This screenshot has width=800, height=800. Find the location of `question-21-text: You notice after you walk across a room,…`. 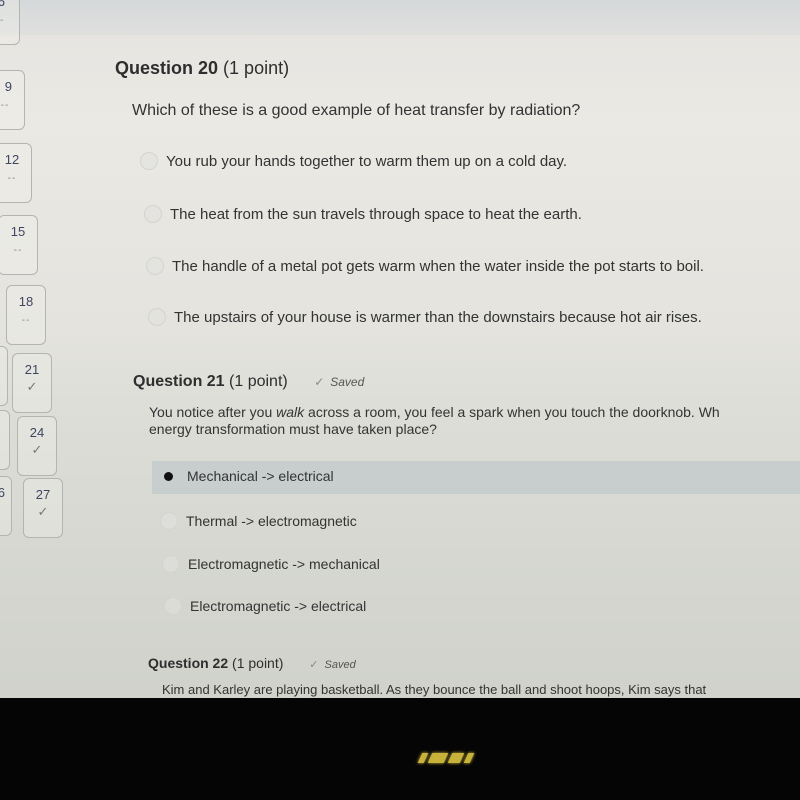

question-21-text: You notice after you walk across a room,… is located at coordinates (434, 420).